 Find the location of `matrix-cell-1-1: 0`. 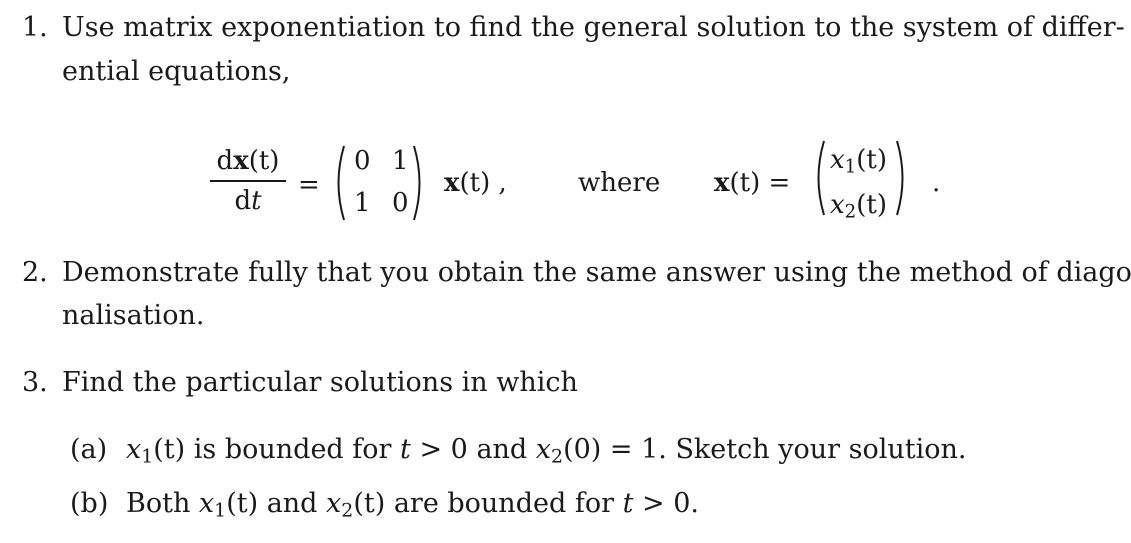

matrix-cell-1-1: 0 is located at coordinates (400, 203).